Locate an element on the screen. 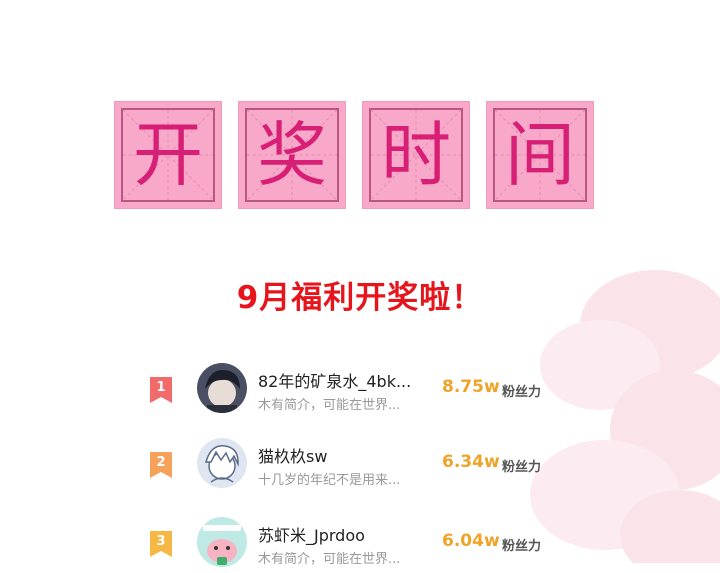  rank-badge: 3 is located at coordinates (161, 544).